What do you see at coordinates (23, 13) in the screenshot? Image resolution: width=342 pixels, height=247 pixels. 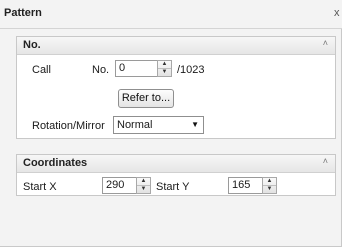 I see `panel-title: Pattern` at bounding box center [23, 13].